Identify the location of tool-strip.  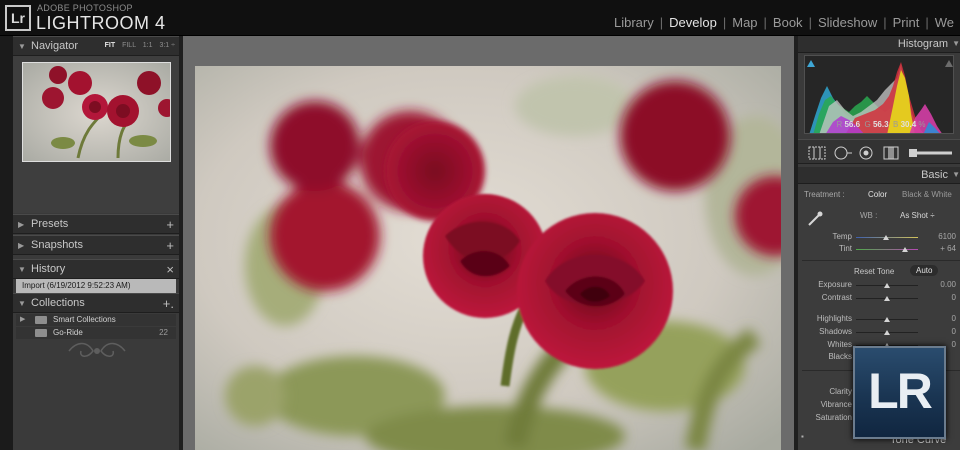
(879, 151).